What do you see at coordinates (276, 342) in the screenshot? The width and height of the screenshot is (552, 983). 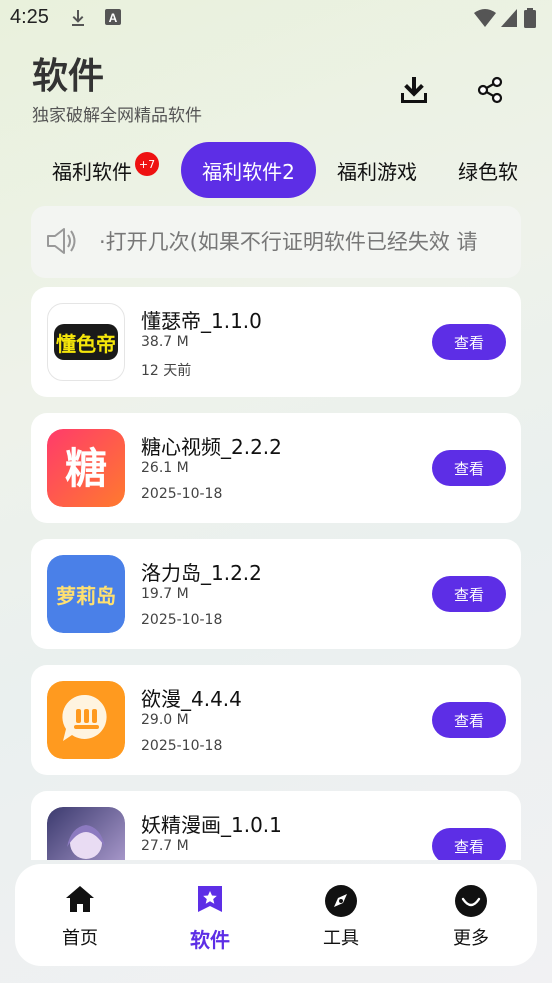 I see `app-card: 懂色帝 懂瑟帝_1.1.0 38.7 M 12 天前 查看` at bounding box center [276, 342].